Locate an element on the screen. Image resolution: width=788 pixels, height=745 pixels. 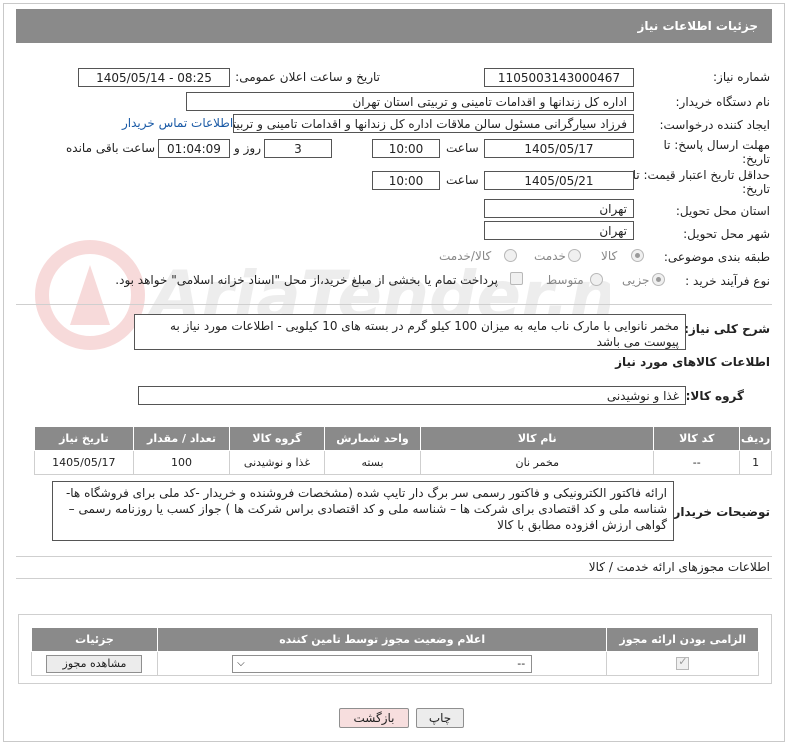
cell-status: -- ⌵ is located at coordinates (382, 663).